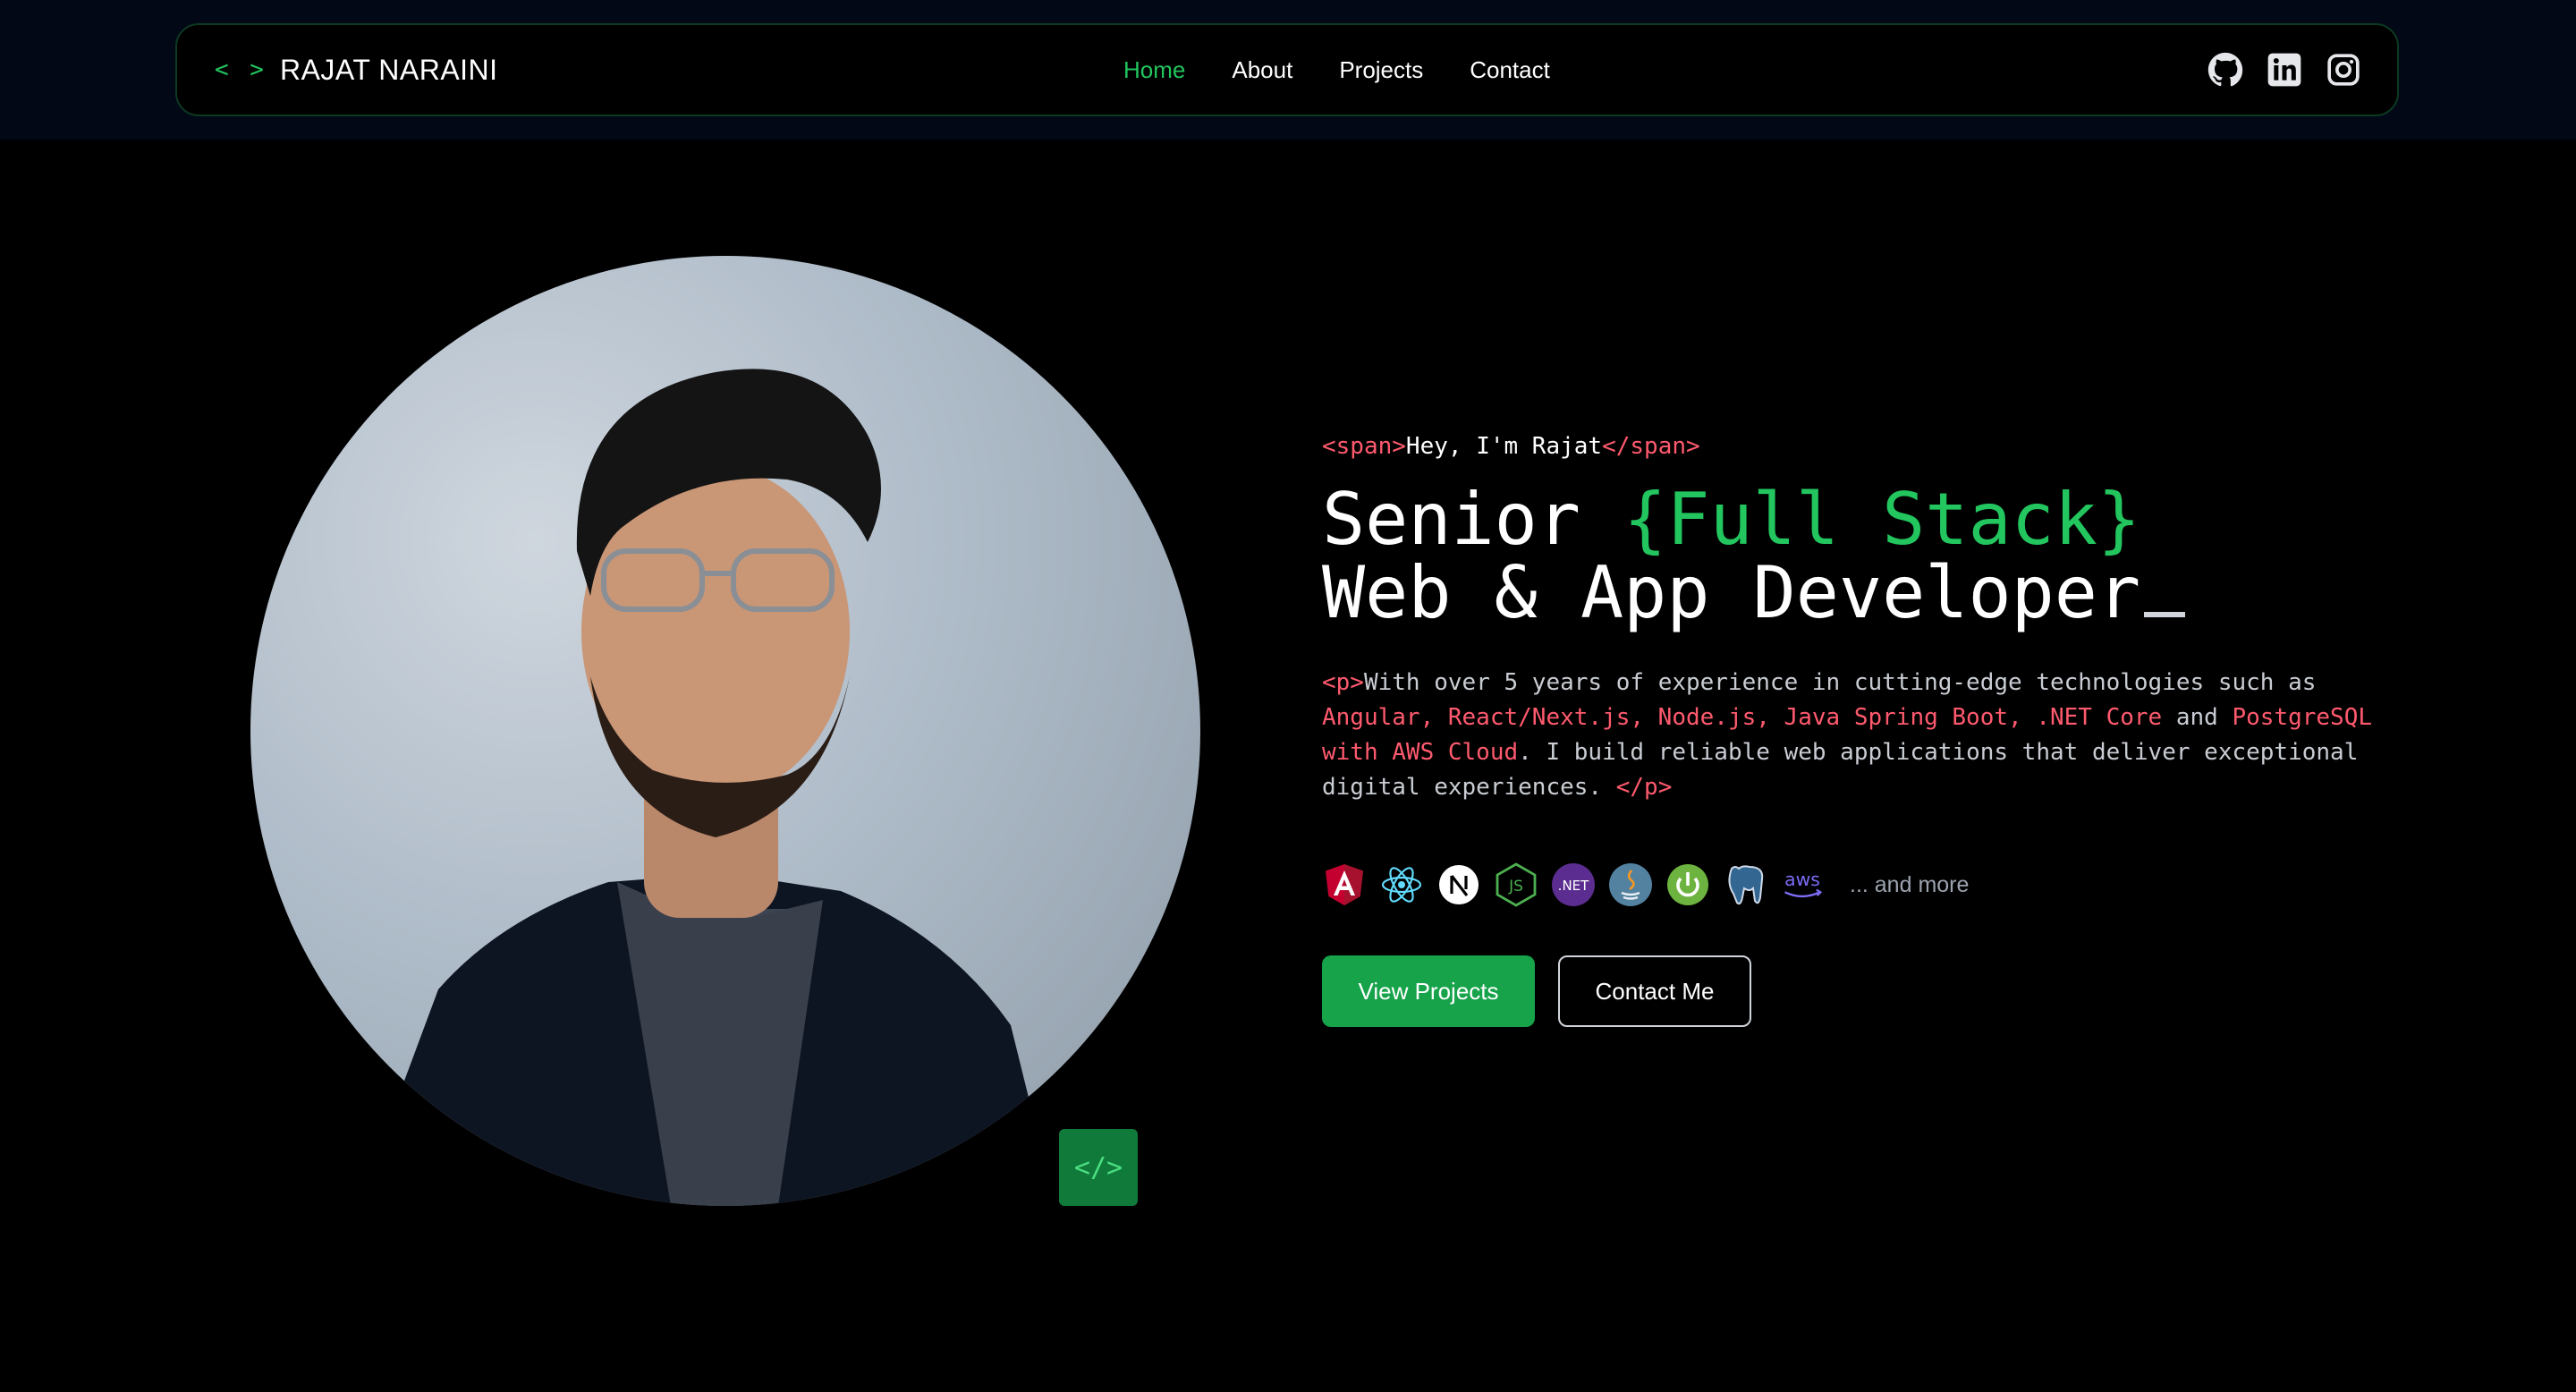 The height and width of the screenshot is (1392, 2576). I want to click on hero-title-line2: Web & App Developer, so click(1754, 593).